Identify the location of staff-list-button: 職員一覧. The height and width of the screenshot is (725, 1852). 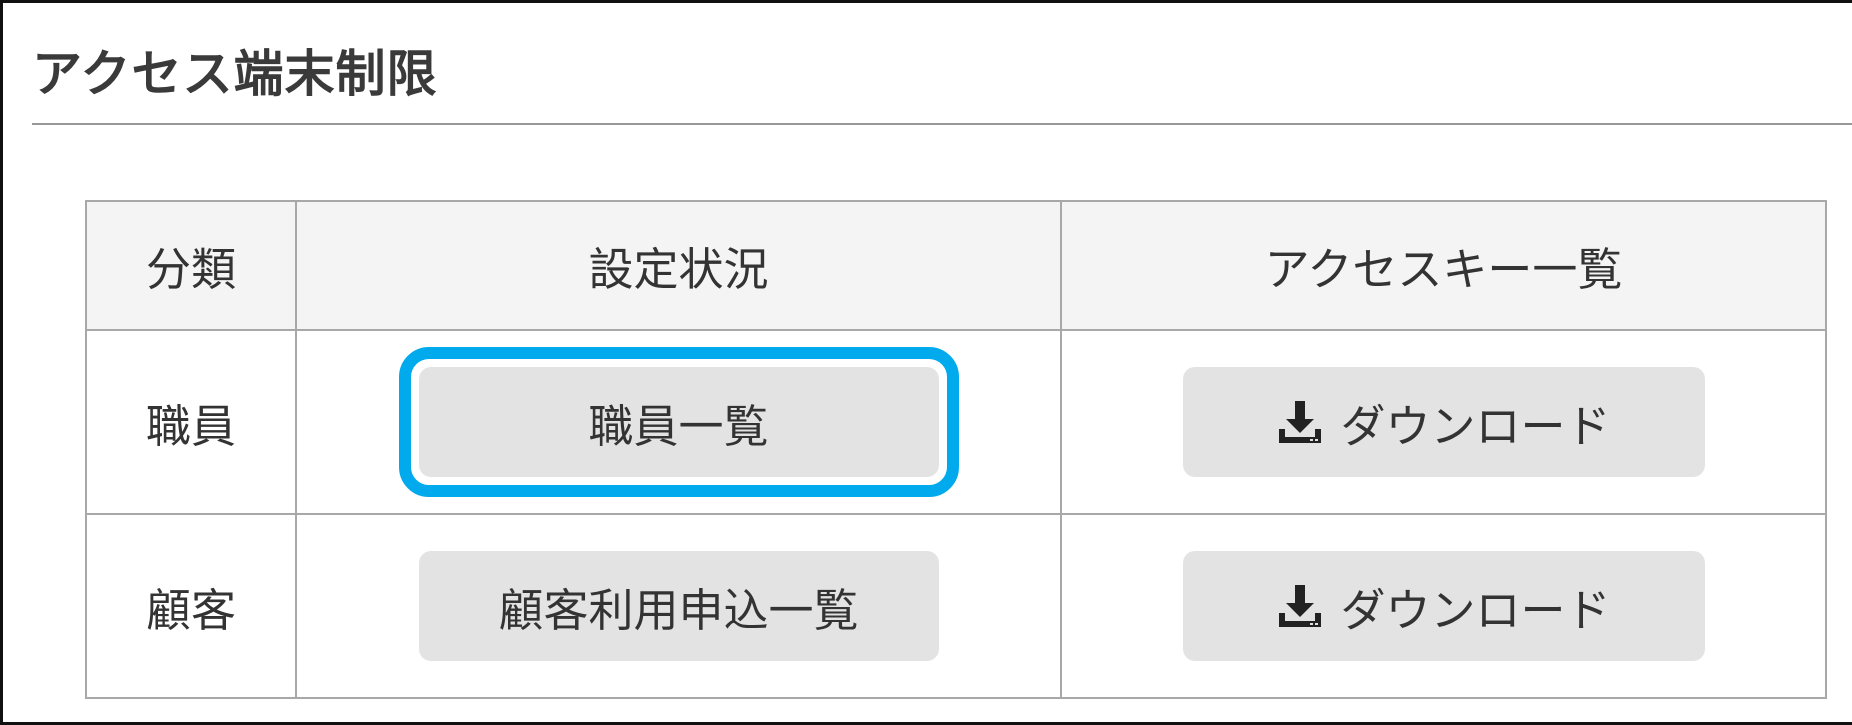
(678, 422).